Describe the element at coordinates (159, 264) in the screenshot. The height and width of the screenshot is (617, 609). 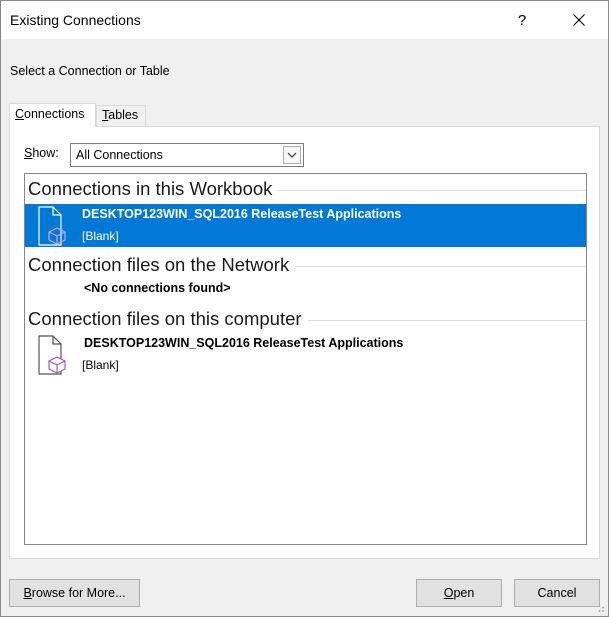
I see `group-title-network: Connection files on the Network` at that location.